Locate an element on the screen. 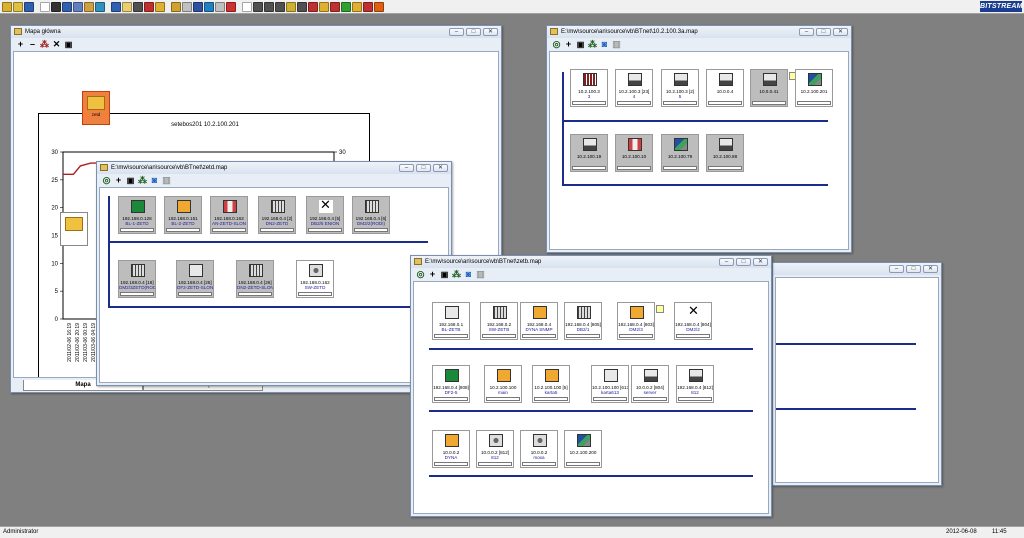  device-tile: 192.168.0.4 [18]DM2/3ZETD(RODT) is located at coordinates (137, 279).